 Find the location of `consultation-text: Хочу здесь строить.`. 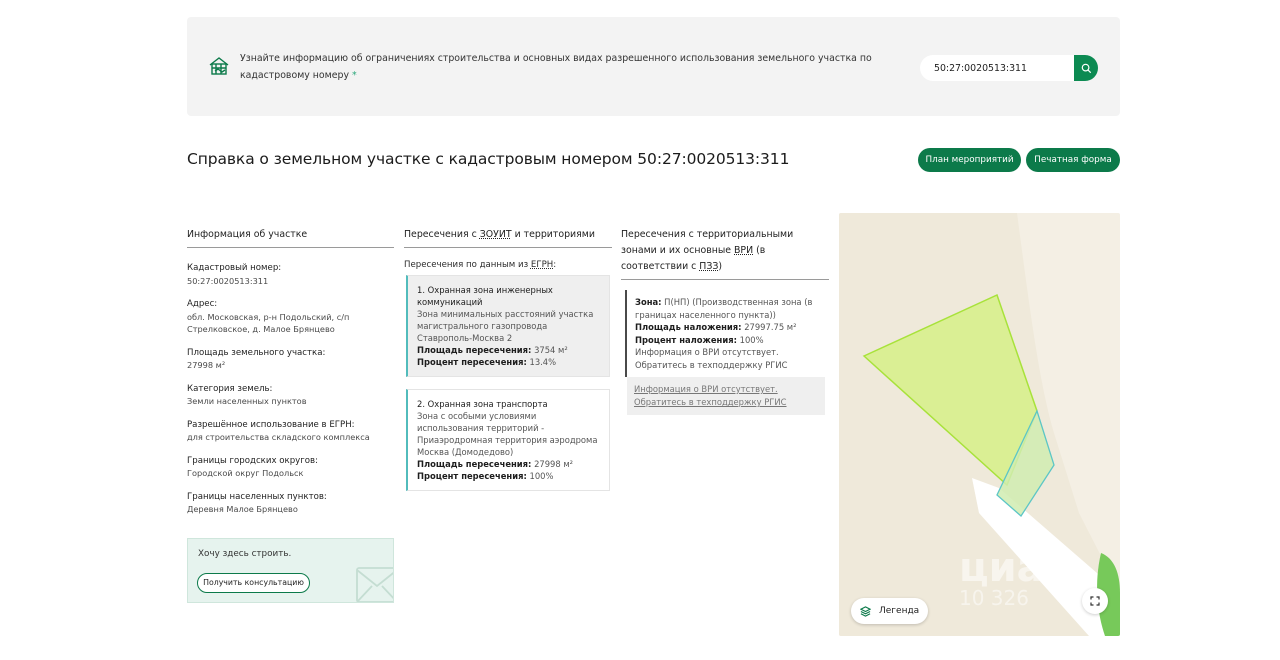

consultation-text: Хочу здесь строить. is located at coordinates (245, 554).